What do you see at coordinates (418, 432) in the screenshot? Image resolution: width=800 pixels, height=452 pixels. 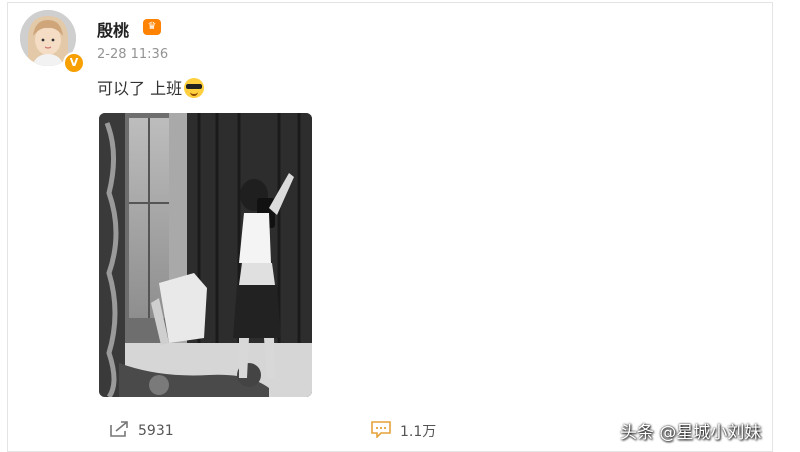 I see `comment-count: 1.1万` at bounding box center [418, 432].